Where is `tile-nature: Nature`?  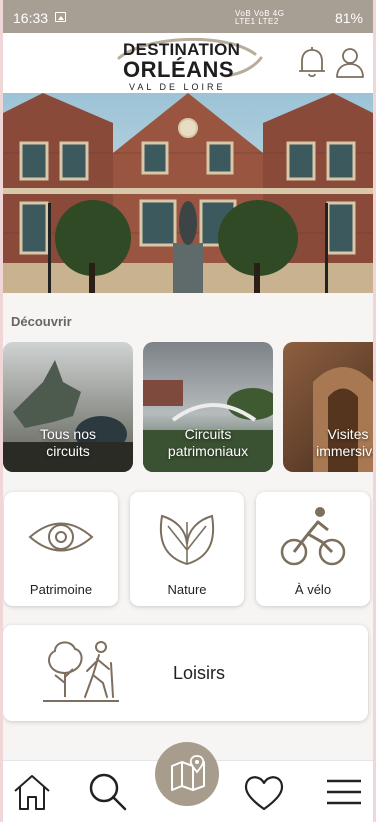
tile-nature: Nature is located at coordinates (187, 549).